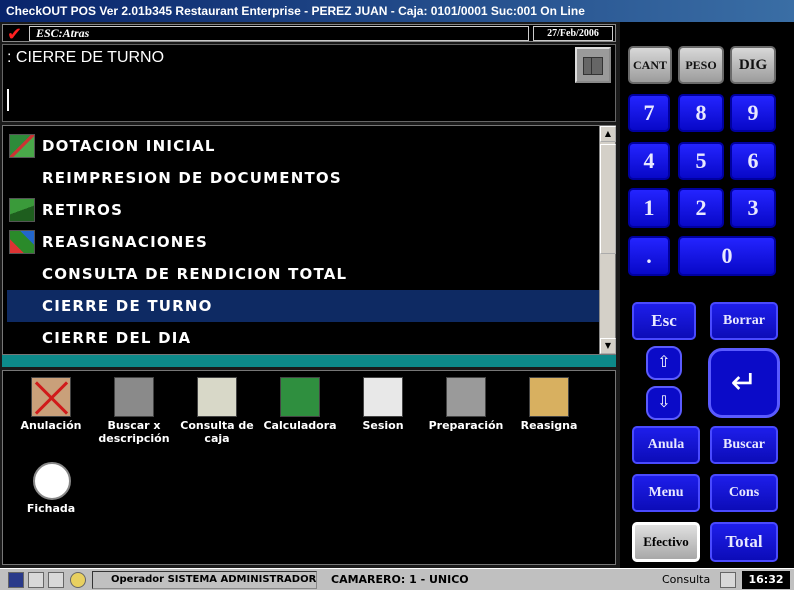 Image resolution: width=794 pixels, height=590 pixels. Describe the element at coordinates (727, 256) in the screenshot. I see `key-0: 0` at that location.